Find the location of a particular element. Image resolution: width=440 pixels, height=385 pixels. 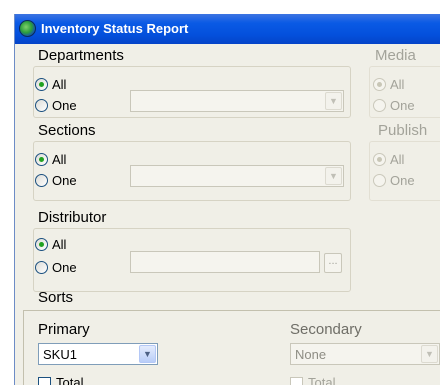

primary-total-checkbox is located at coordinates (44, 381).